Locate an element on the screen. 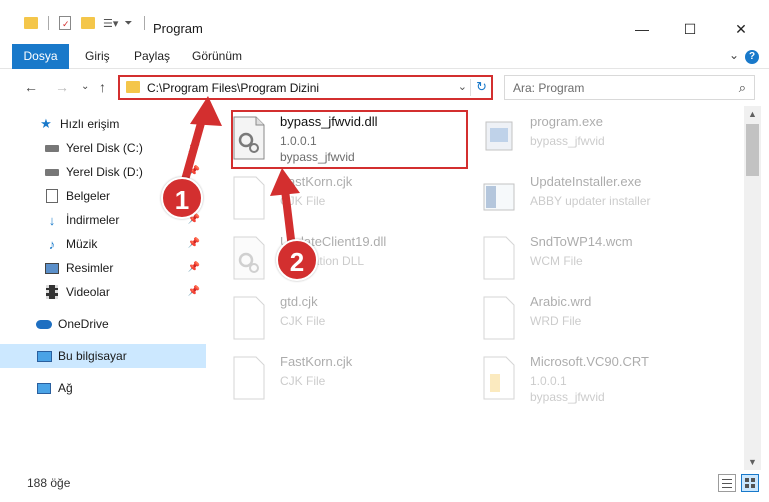 The width and height of the screenshot is (769, 502). sidebar-item-label: Bu bilgisayar is located at coordinates (92, 356).